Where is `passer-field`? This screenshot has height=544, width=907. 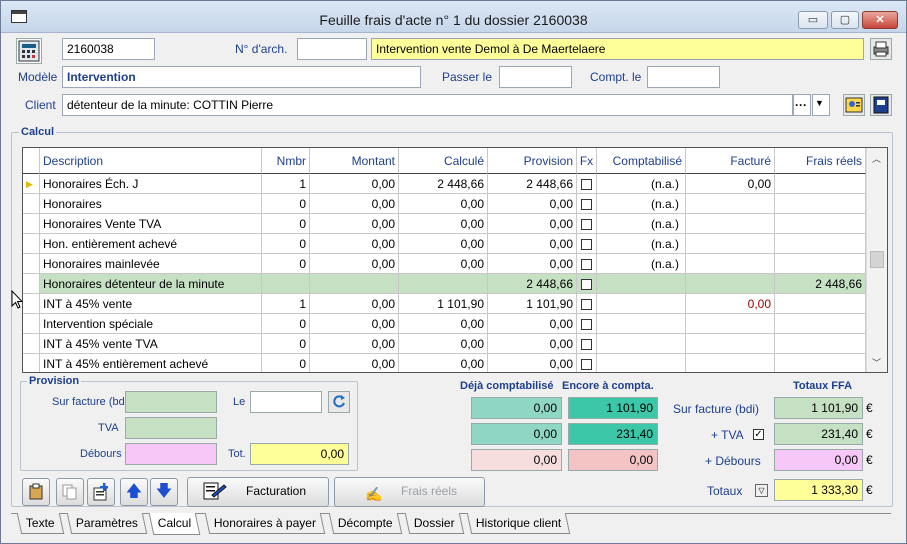
passer-field is located at coordinates (535, 77).